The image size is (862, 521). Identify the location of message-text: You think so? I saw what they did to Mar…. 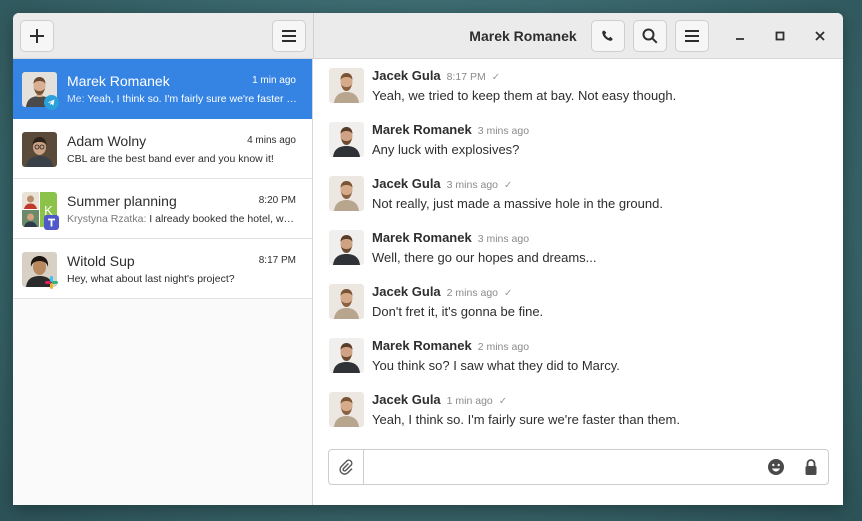
(496, 365).